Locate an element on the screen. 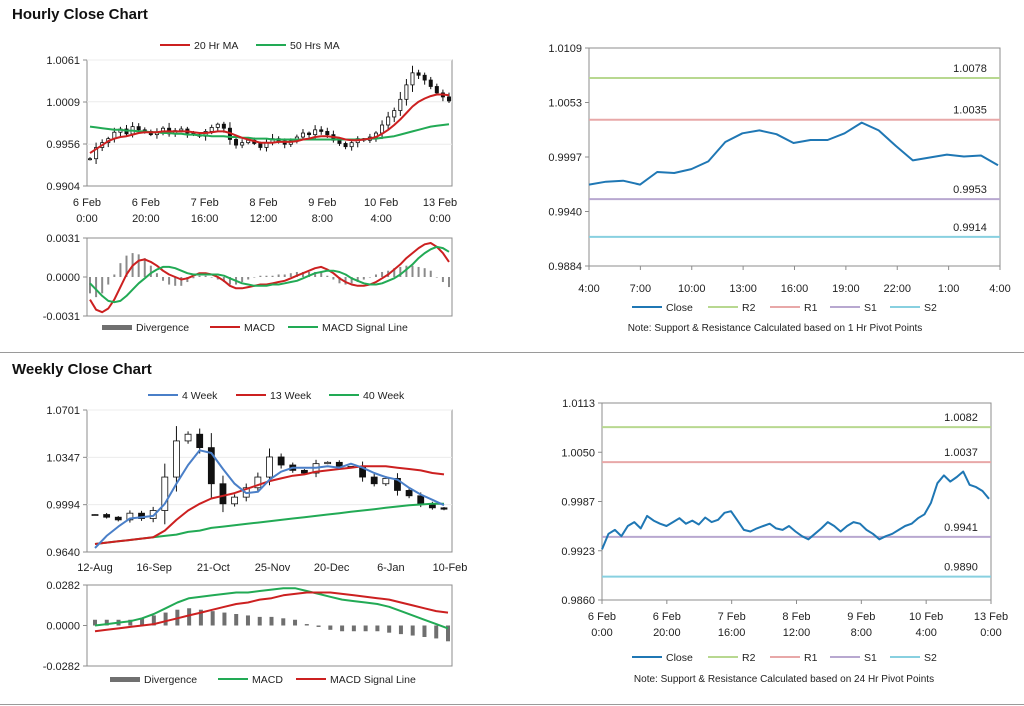 This screenshot has width=1024, height=706. weekly-price-y-label: 0.9994 is located at coordinates (63, 506).